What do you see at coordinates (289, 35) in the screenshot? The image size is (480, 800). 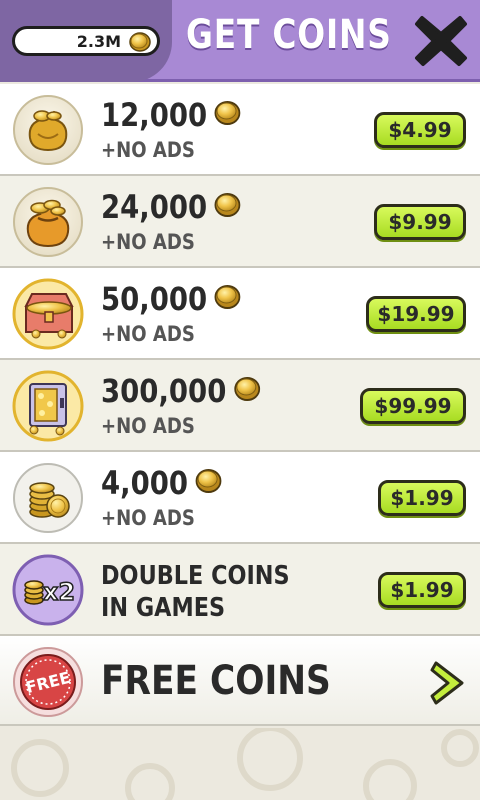 I see `page-title: GET COINS` at bounding box center [289, 35].